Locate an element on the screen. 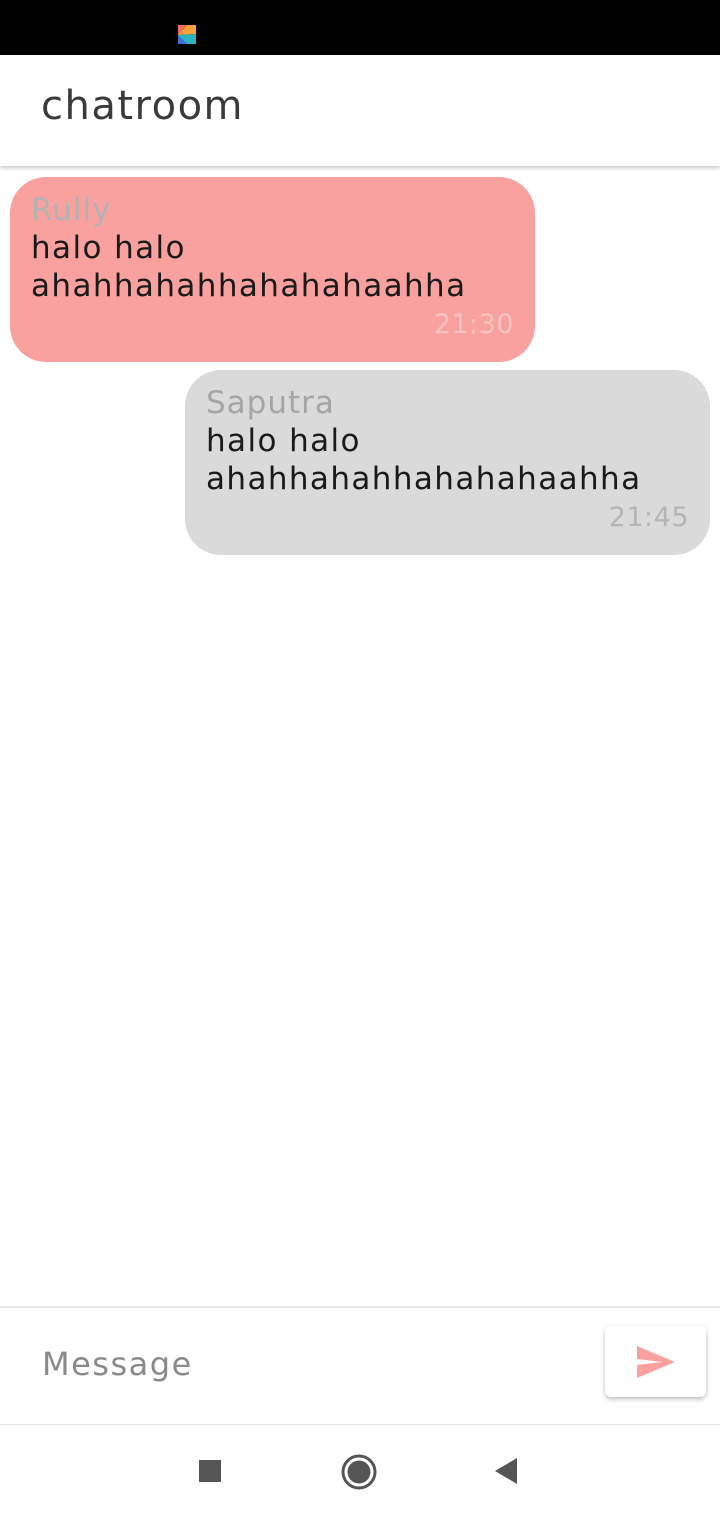 The height and width of the screenshot is (1520, 720). back-button is located at coordinates (506, 1471).